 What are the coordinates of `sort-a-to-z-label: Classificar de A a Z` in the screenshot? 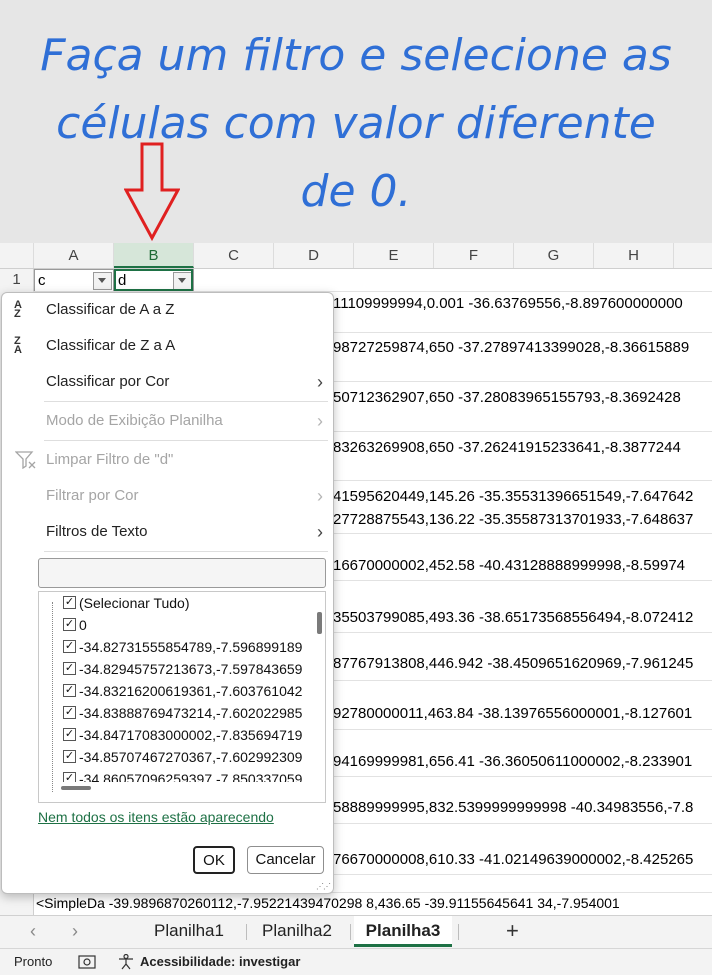 It's located at (110, 309).